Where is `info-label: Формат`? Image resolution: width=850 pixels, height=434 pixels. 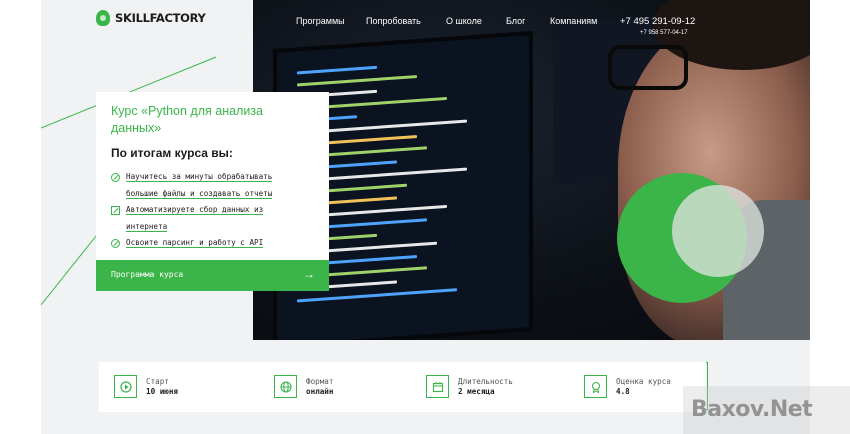 info-label: Формат is located at coordinates (320, 381).